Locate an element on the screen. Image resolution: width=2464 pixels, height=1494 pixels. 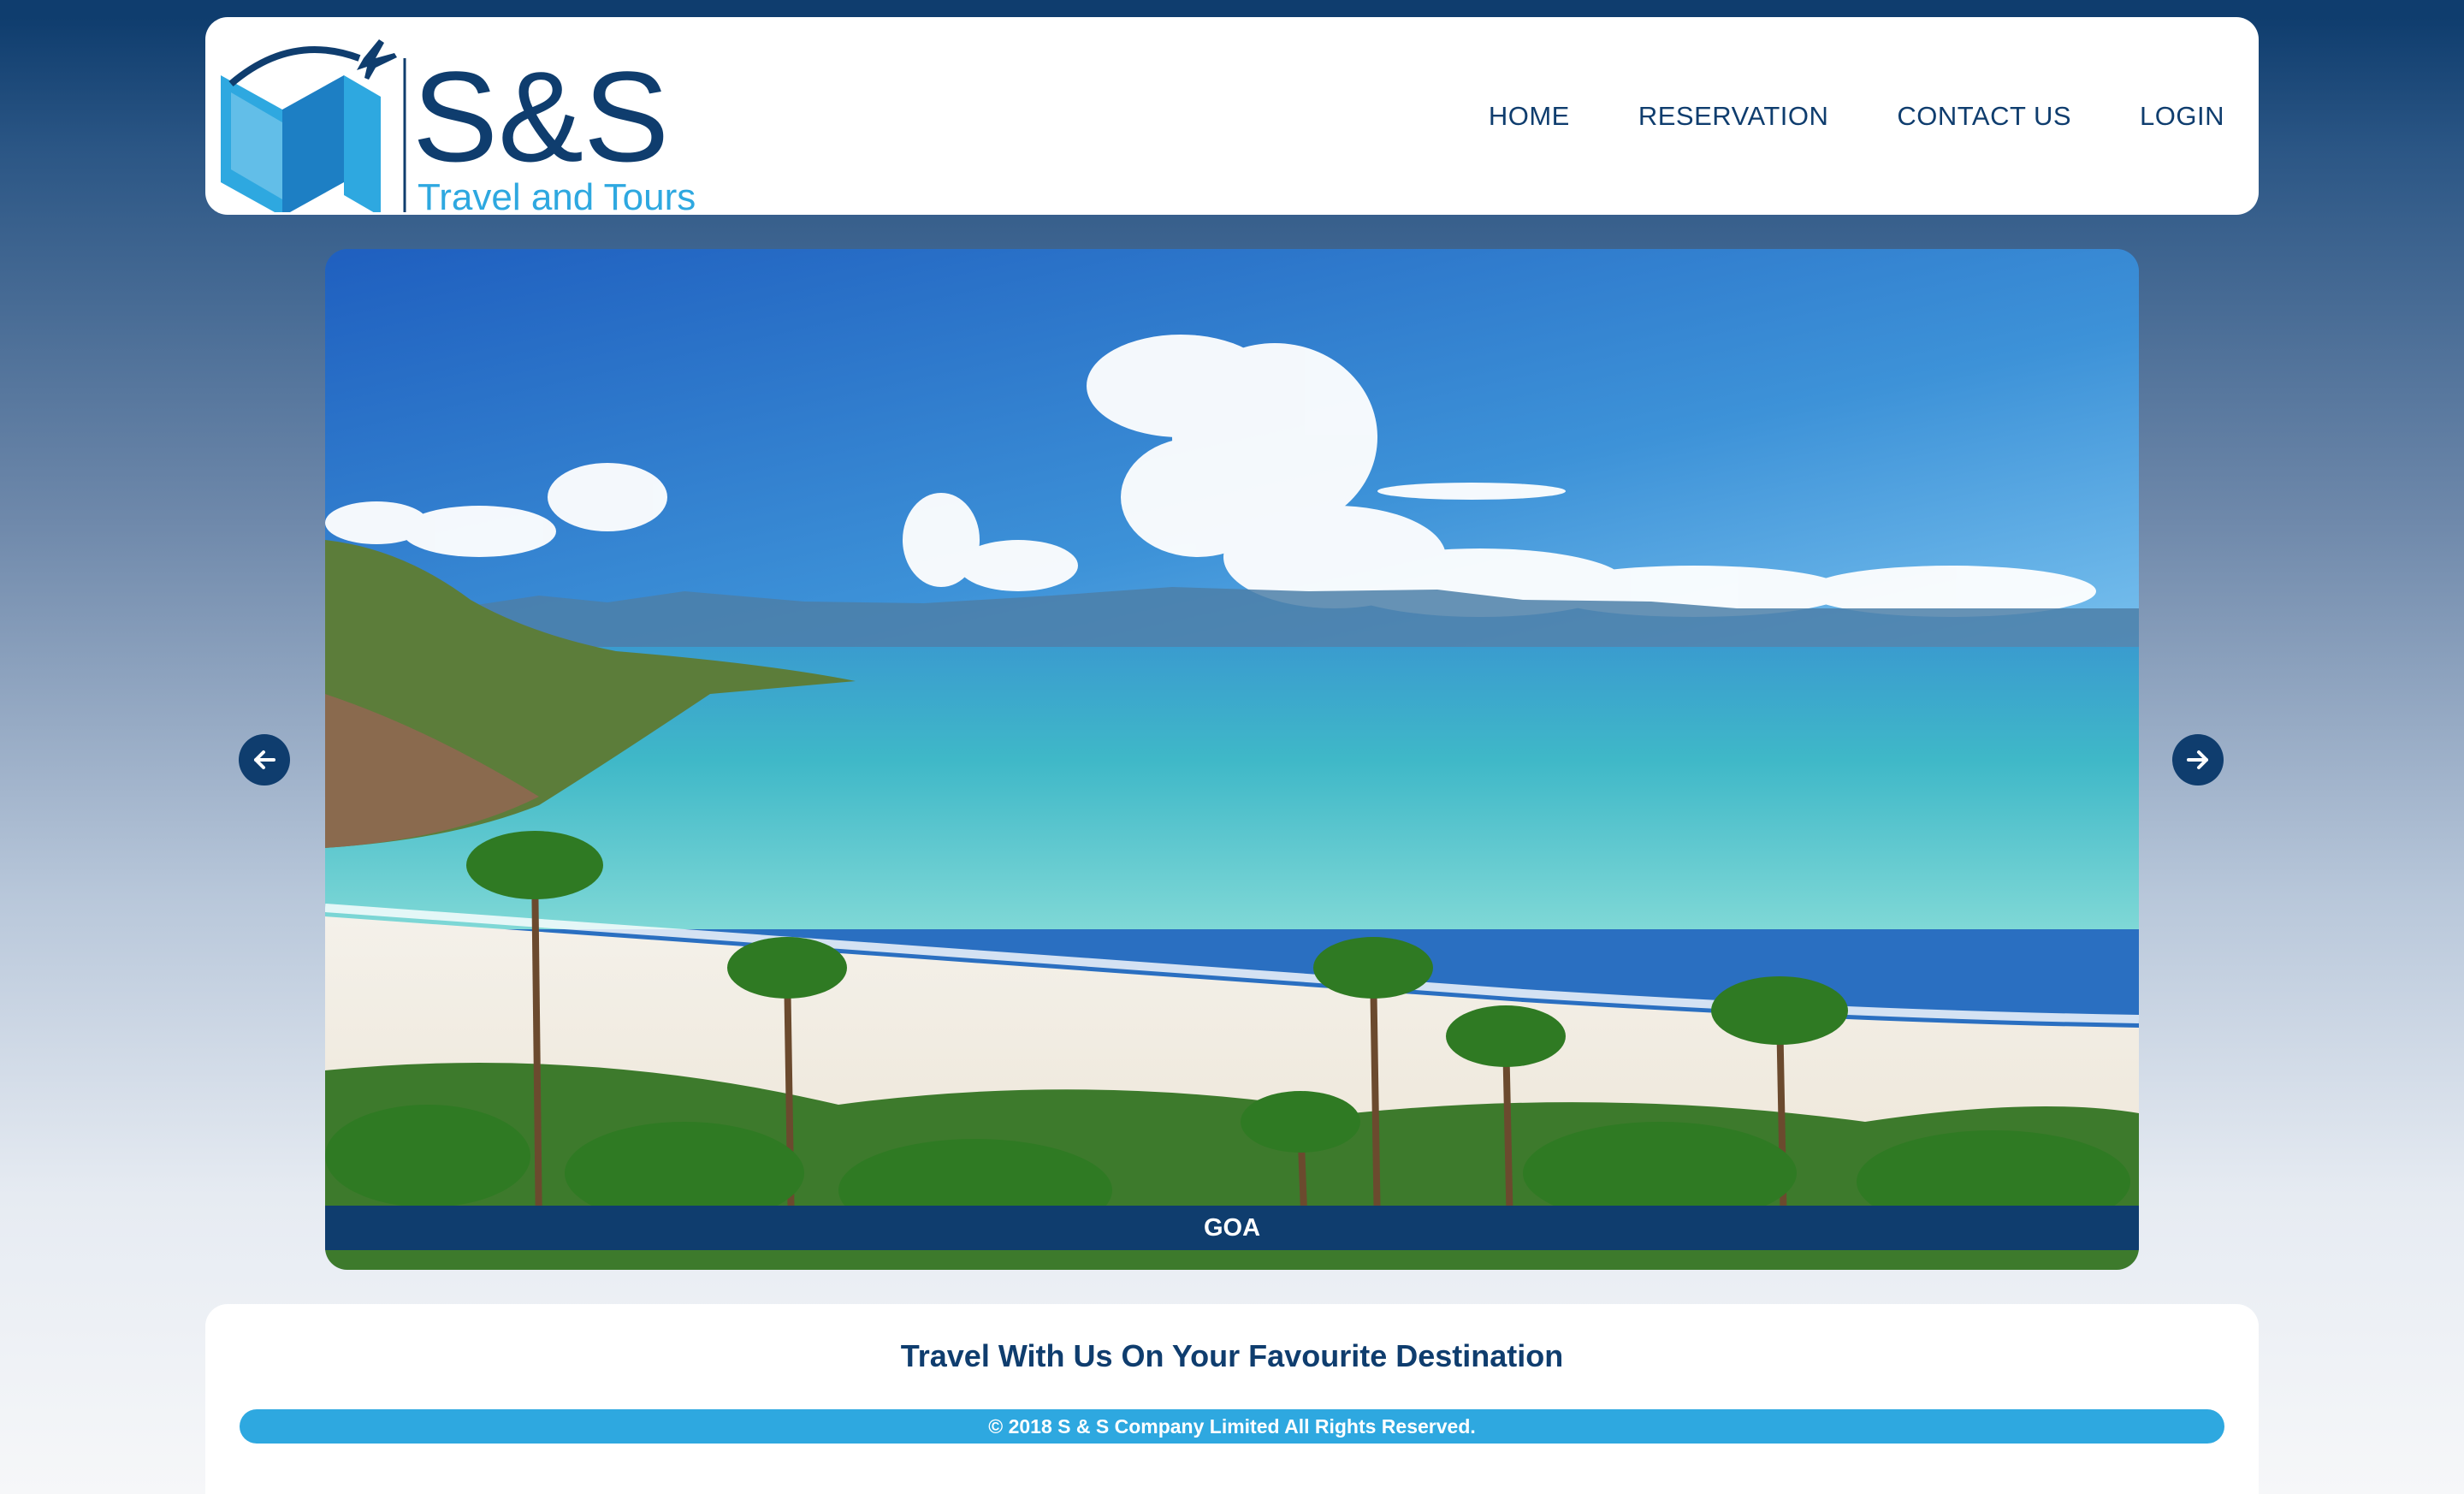
slide-caption: GOA is located at coordinates (1232, 1228).